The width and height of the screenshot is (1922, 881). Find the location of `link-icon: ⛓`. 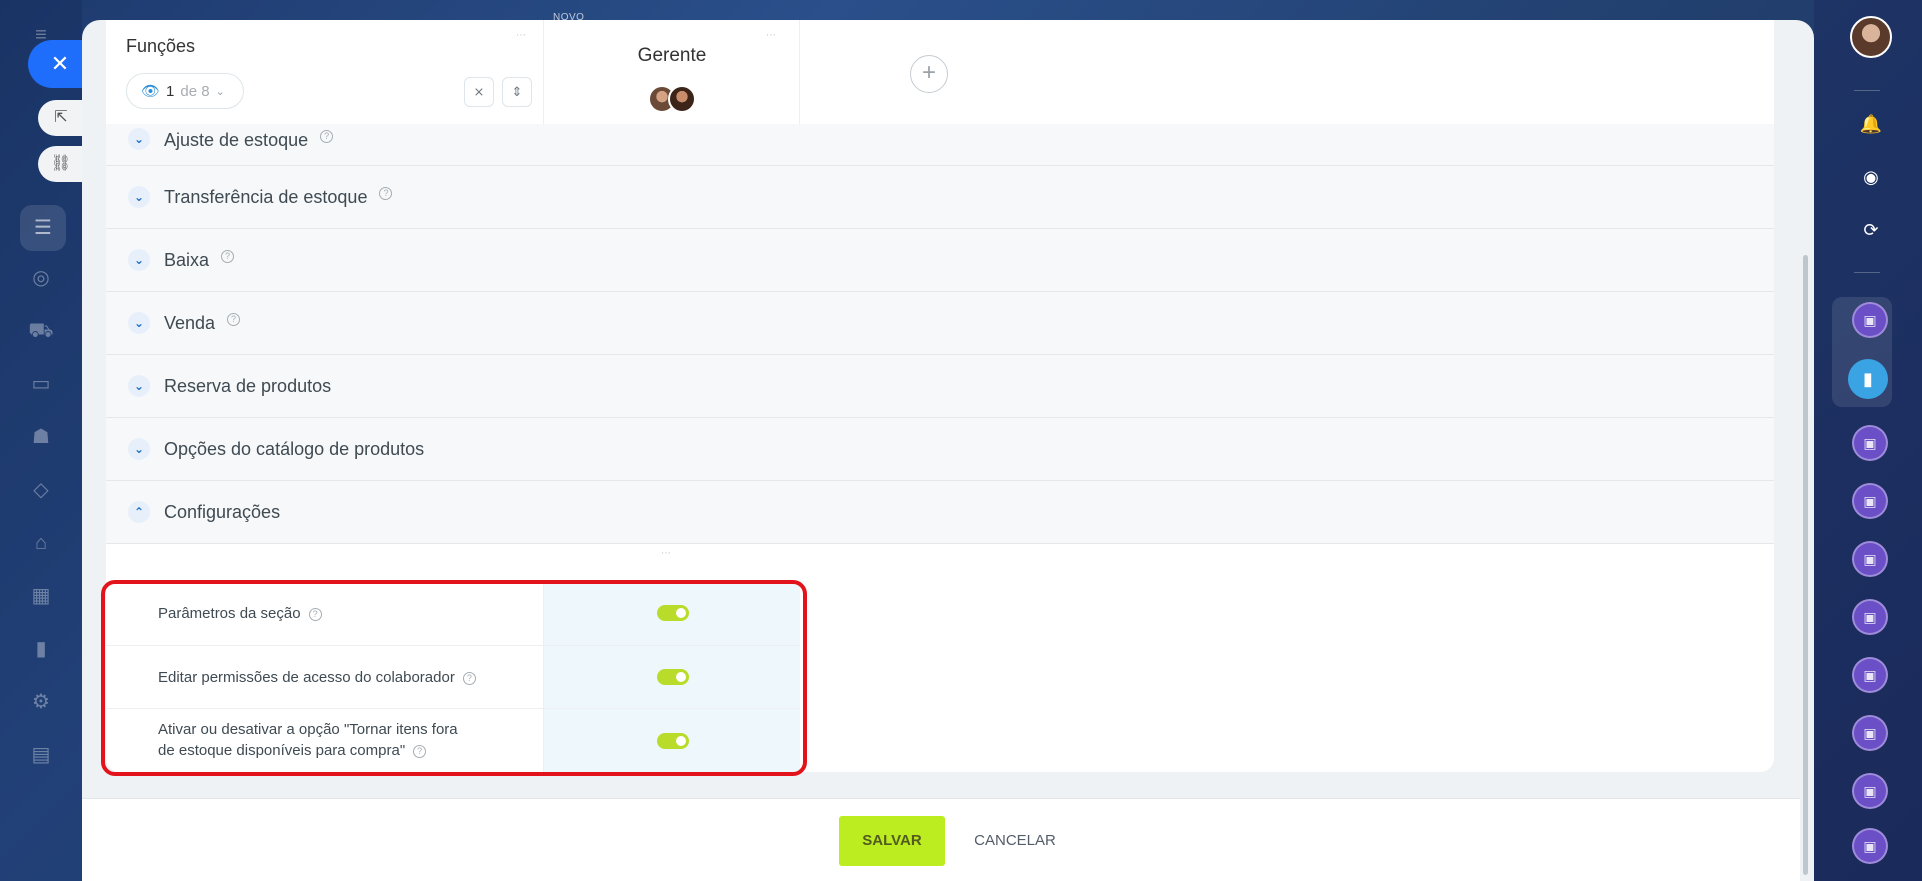

link-icon: ⛓ is located at coordinates (61, 163).